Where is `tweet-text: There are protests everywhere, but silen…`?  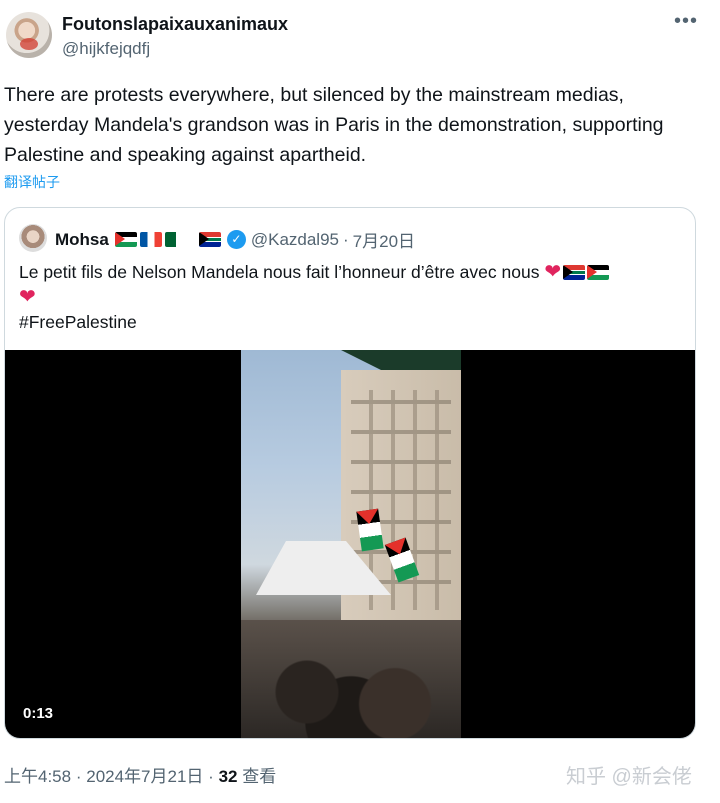
tweet-text: There are protests everywhere, but silen… is located at coordinates (334, 125).